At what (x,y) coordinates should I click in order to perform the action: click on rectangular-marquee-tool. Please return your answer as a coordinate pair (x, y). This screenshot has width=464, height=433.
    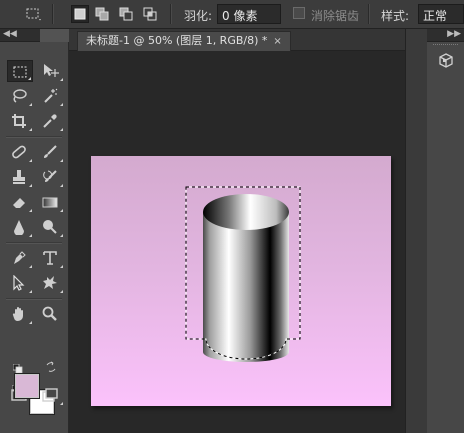
    Looking at the image, I should click on (20, 71).